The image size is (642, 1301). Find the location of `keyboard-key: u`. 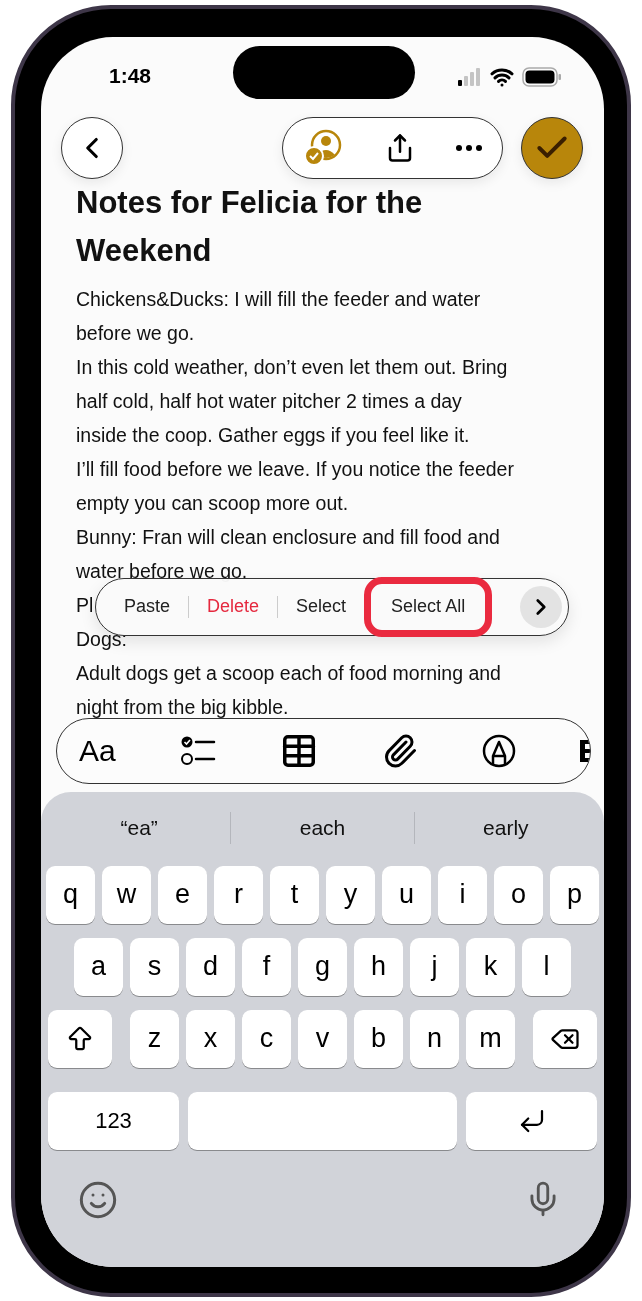

keyboard-key: u is located at coordinates (406, 894).